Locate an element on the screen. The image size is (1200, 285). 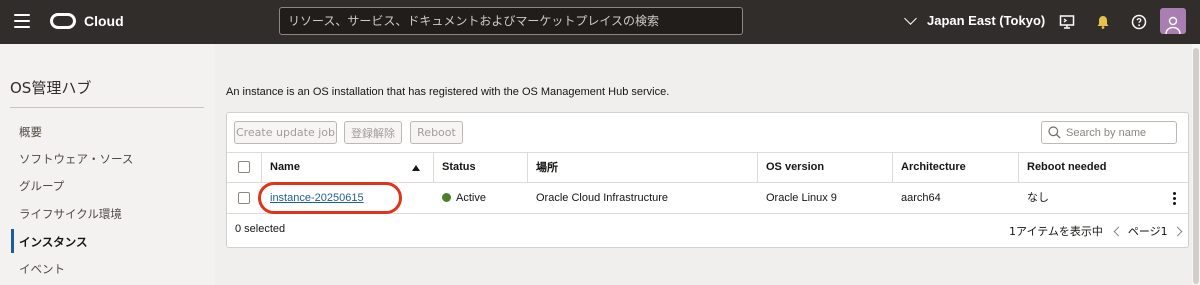
page-label: ページ1 is located at coordinates (1147, 231).